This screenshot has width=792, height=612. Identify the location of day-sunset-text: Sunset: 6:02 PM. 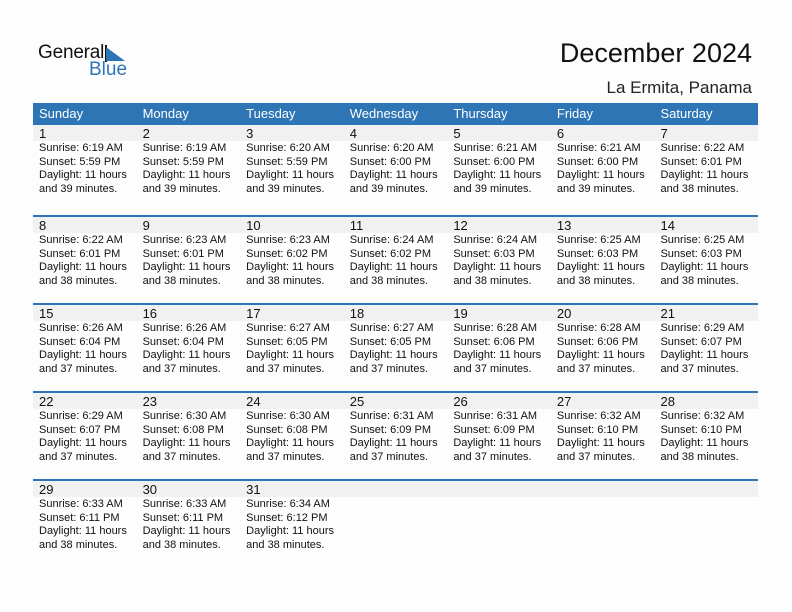
(287, 253).